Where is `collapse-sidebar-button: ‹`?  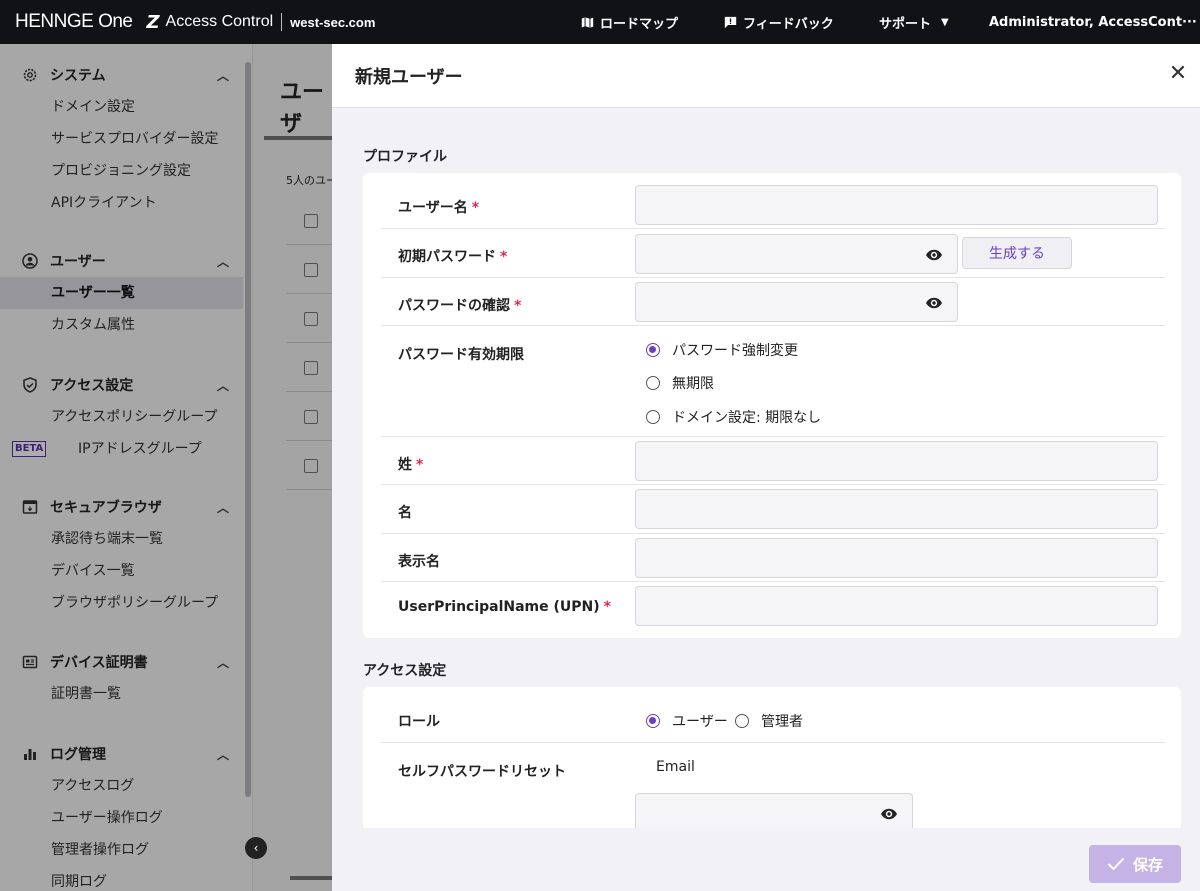
collapse-sidebar-button: ‹ is located at coordinates (256, 848).